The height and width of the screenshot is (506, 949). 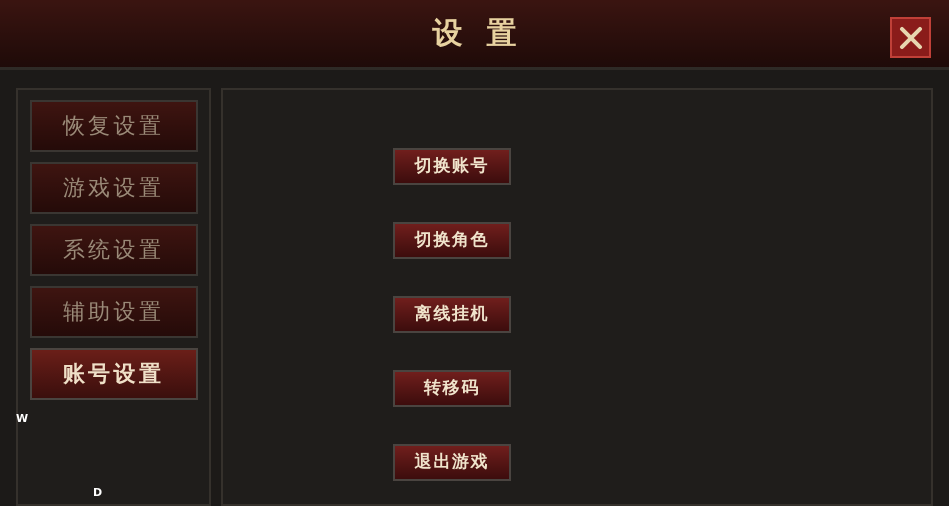 What do you see at coordinates (97, 493) in the screenshot?
I see `key-hint: D` at bounding box center [97, 493].